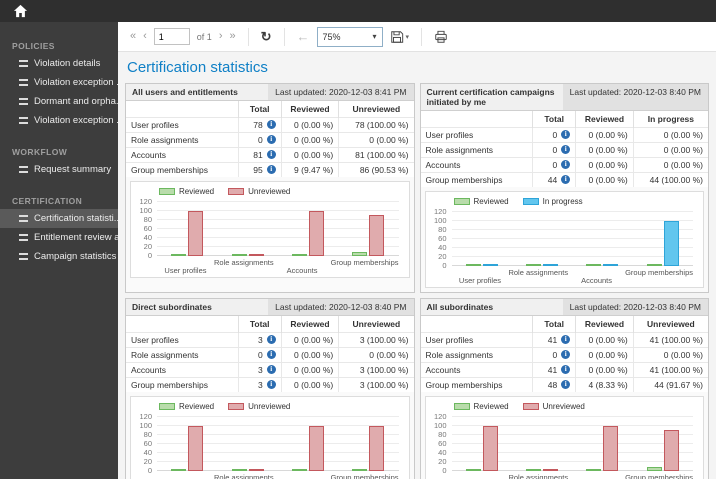  What do you see at coordinates (358, 11) in the screenshot?
I see `topbar` at bounding box center [358, 11].